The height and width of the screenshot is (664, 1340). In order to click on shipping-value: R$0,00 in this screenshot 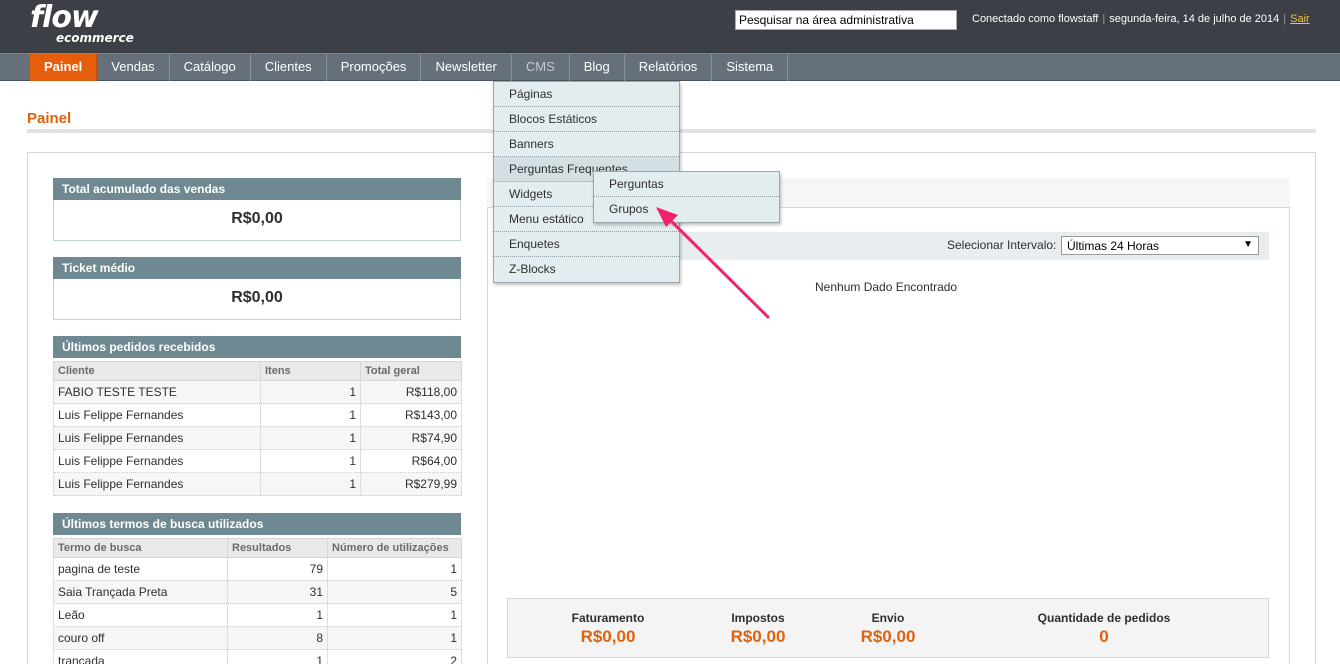, I will do `click(888, 636)`.